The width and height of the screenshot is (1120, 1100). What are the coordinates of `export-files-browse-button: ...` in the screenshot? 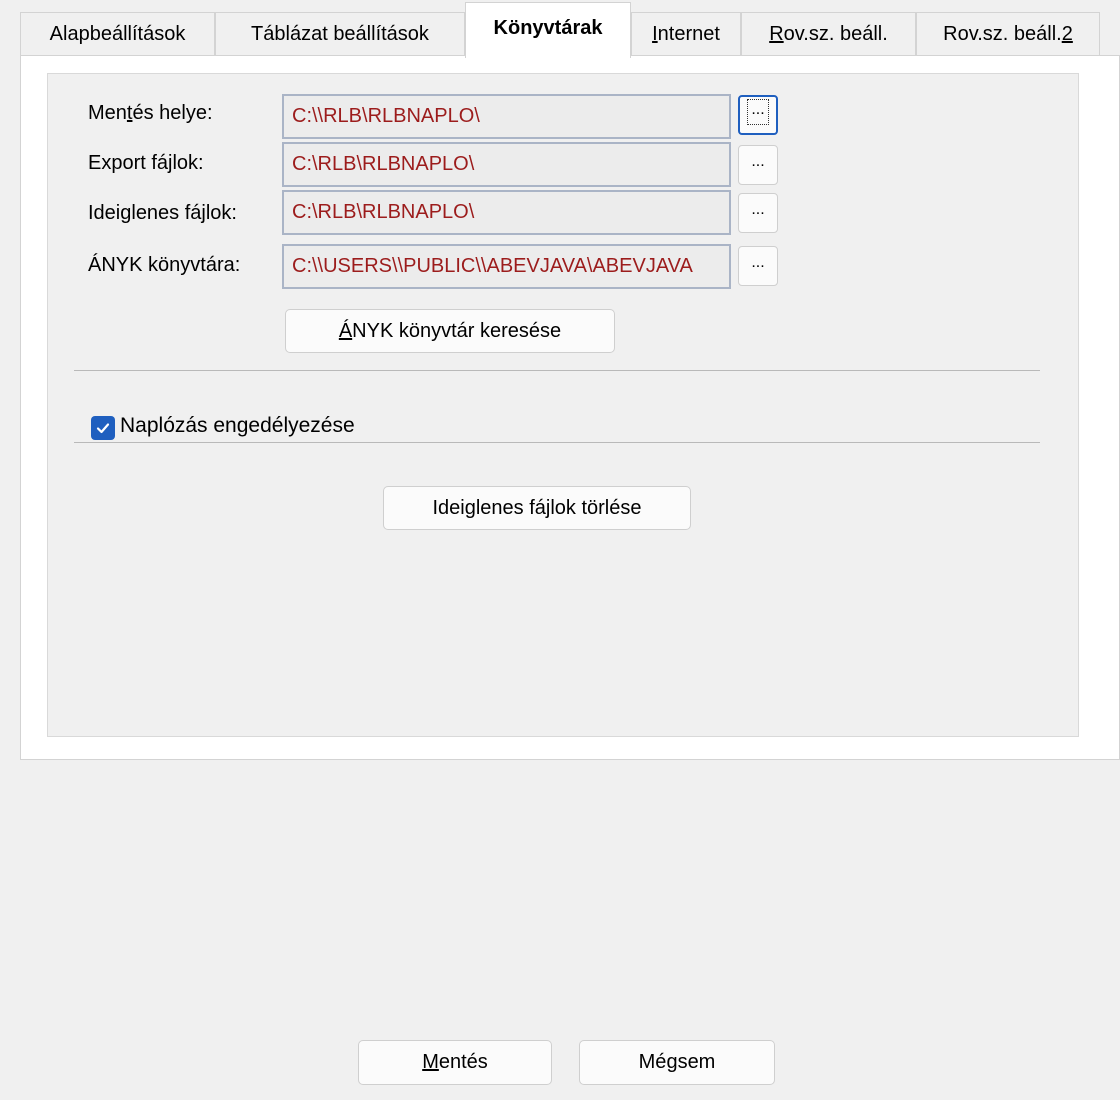 It's located at (758, 165).